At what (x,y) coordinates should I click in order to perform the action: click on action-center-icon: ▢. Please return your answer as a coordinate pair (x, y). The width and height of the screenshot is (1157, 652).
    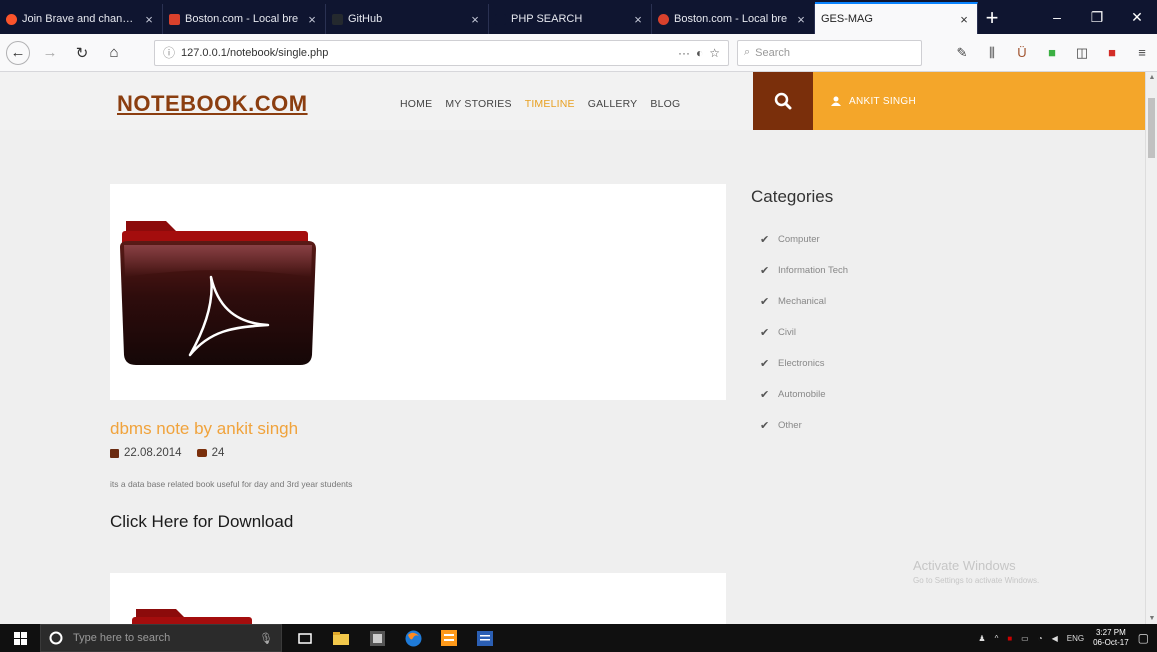
    Looking at the image, I should click on (1143, 638).